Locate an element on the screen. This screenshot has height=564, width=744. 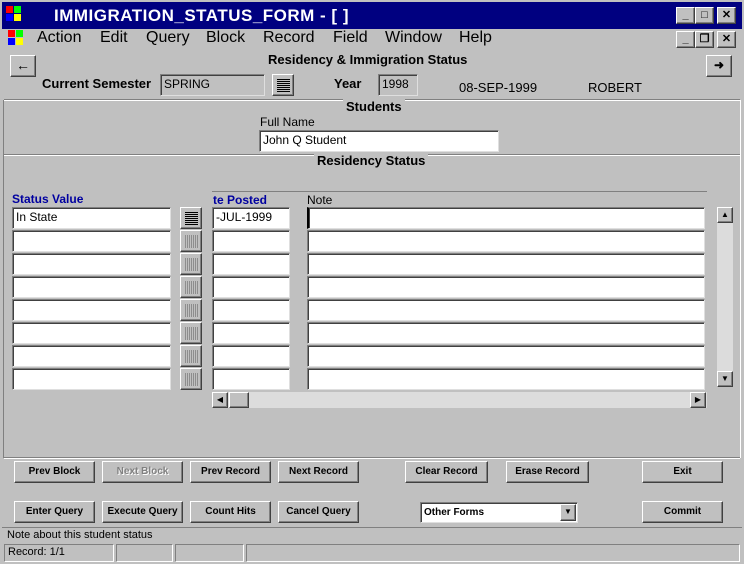
erase-record-button: Erase Record is located at coordinates (547, 472).